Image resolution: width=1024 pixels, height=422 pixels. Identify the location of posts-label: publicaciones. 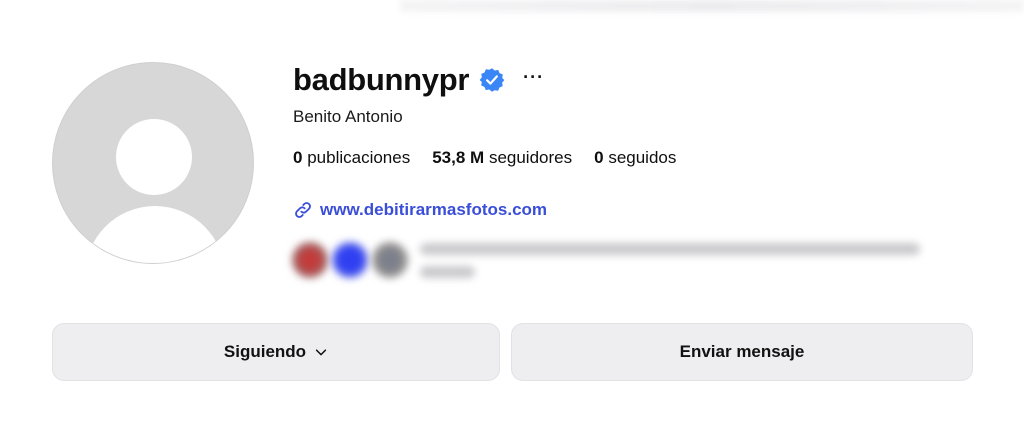
(359, 157).